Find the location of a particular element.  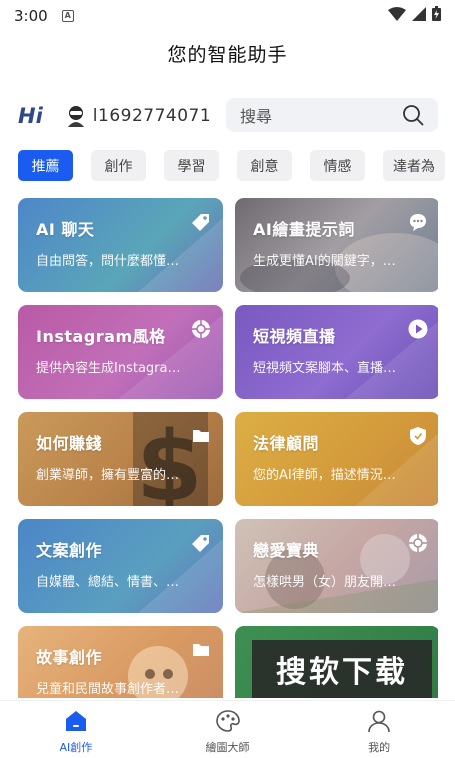

tab-learning: 學習 is located at coordinates (191, 165).